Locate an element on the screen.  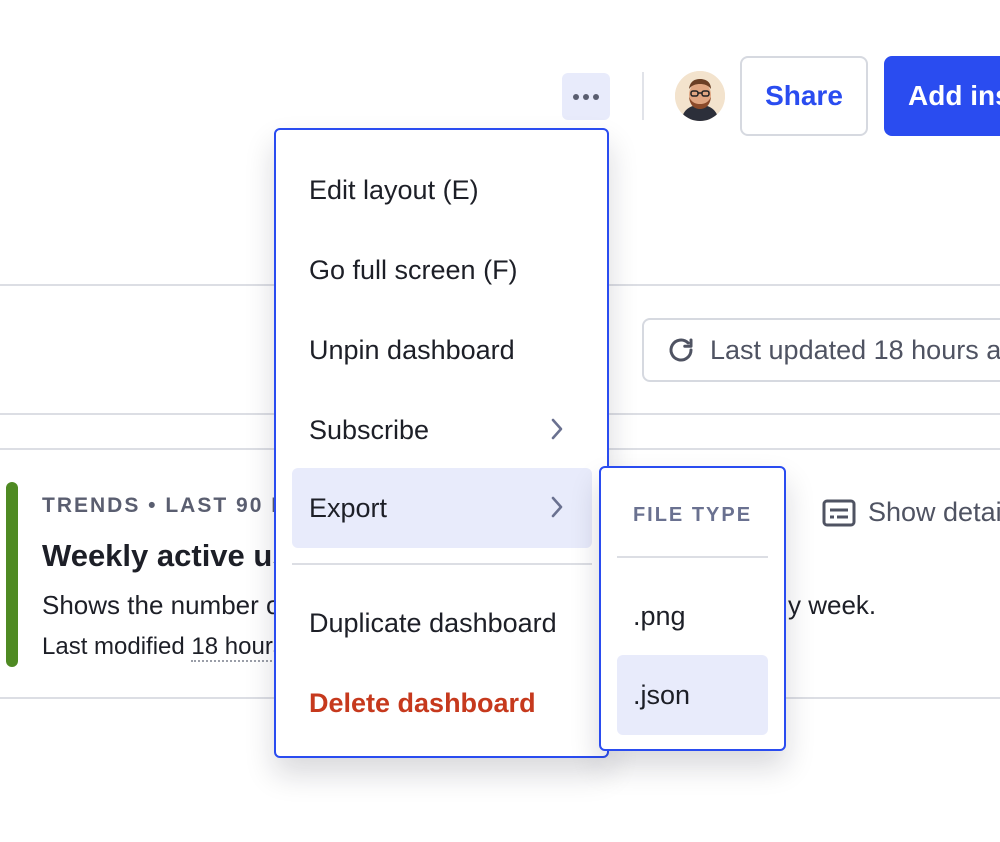
menu-item-unpin-dashboard: Unpin dashboard is located at coordinates (442, 350).